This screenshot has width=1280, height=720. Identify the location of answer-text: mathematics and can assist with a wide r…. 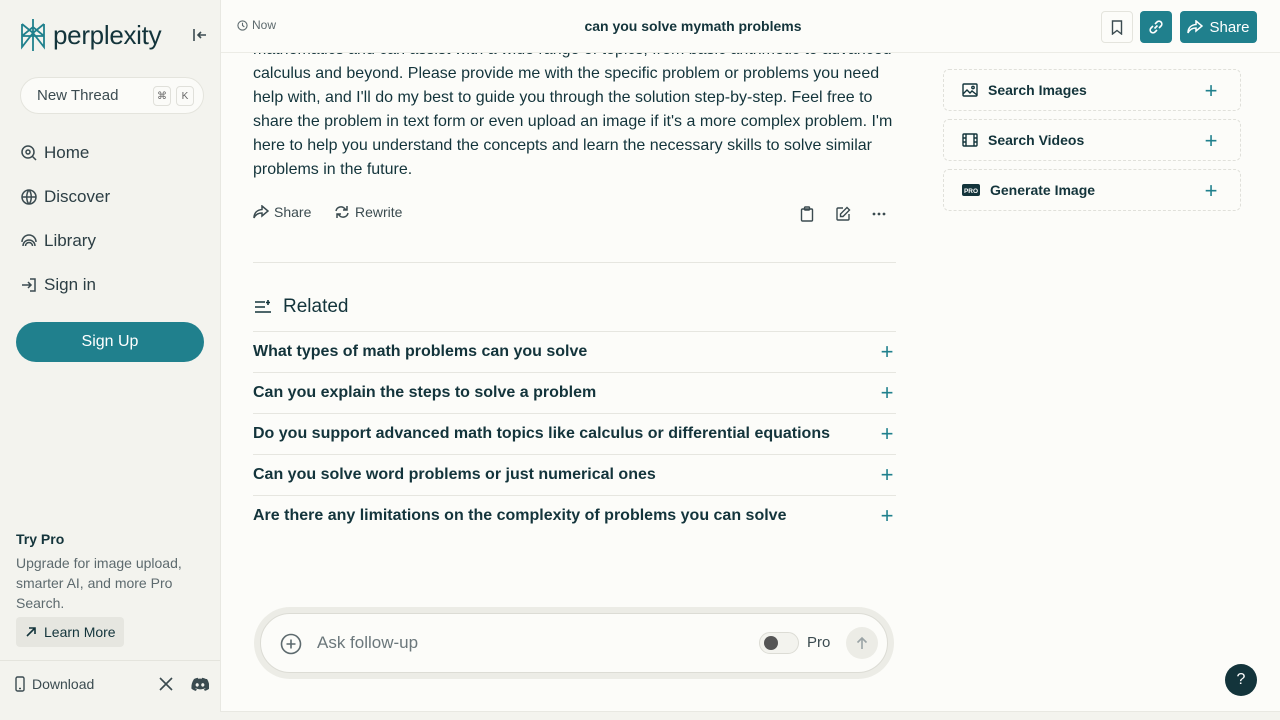
(573, 110).